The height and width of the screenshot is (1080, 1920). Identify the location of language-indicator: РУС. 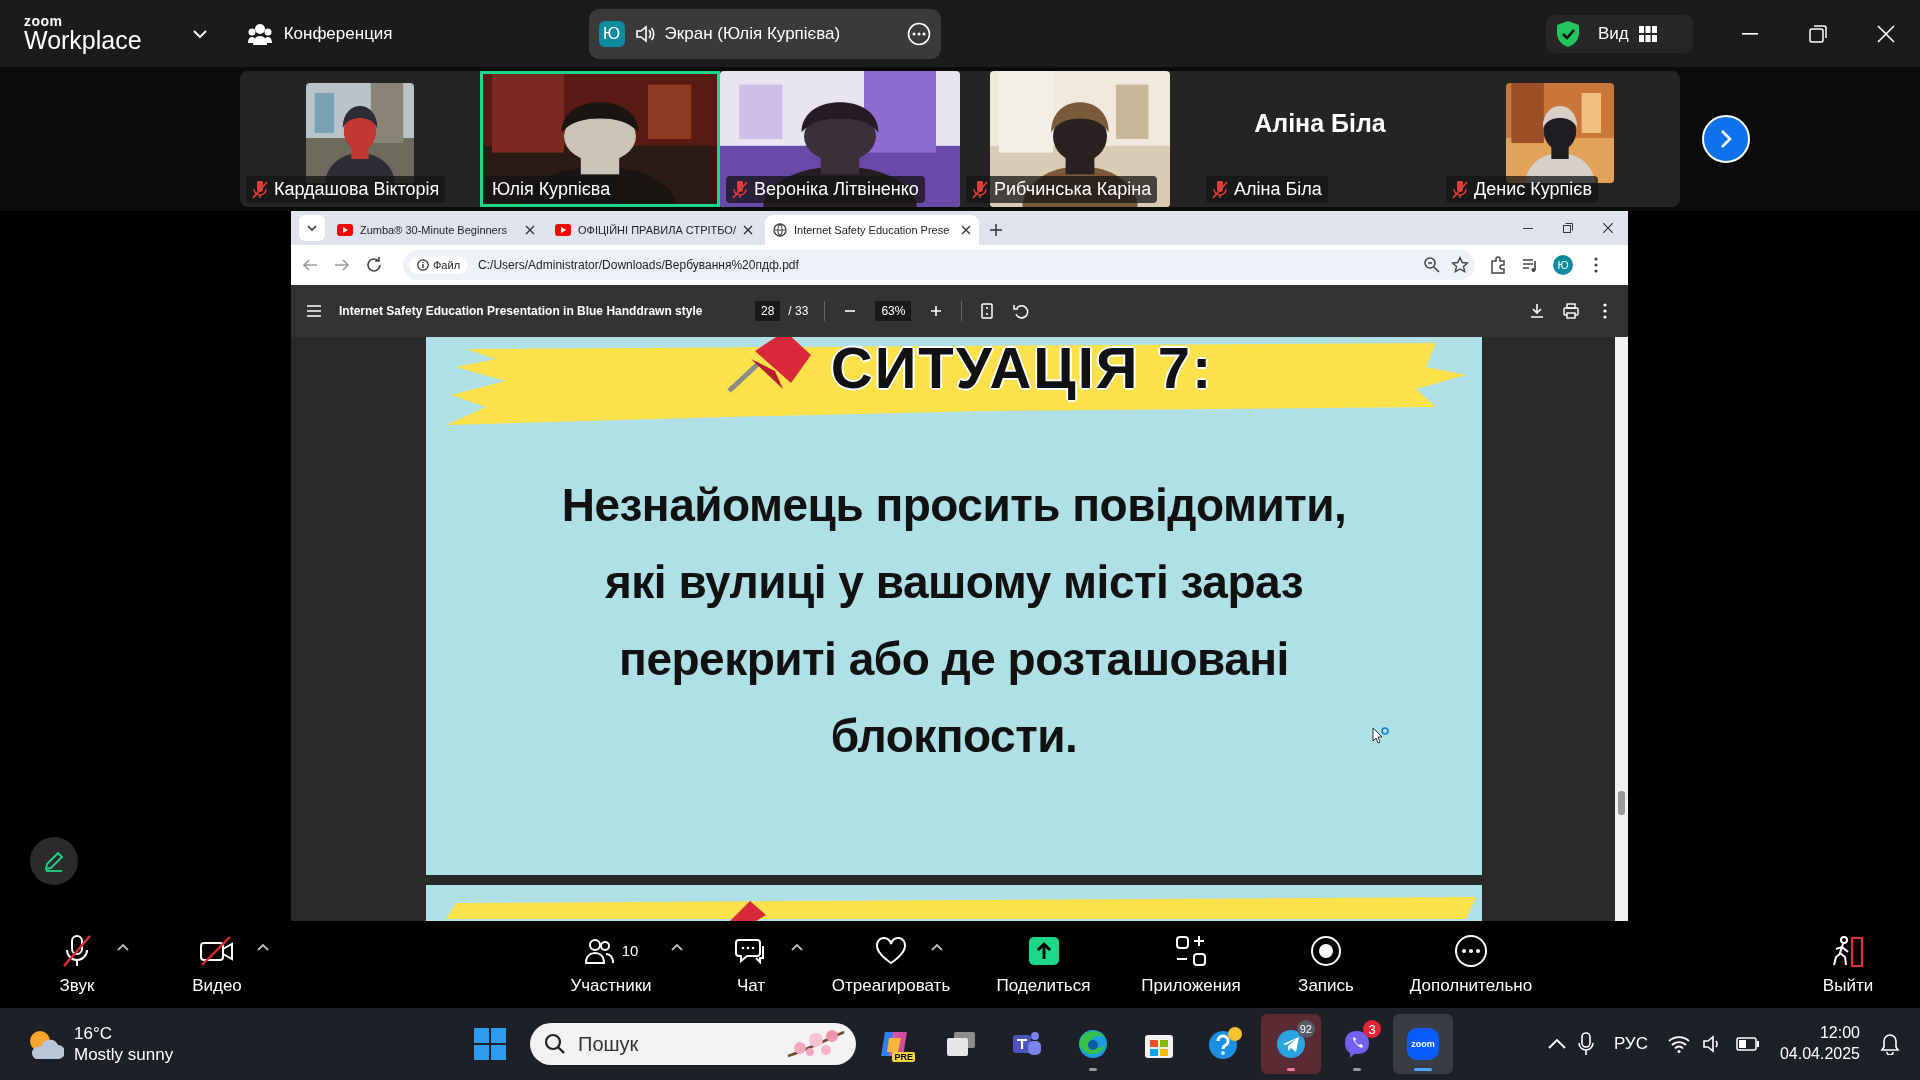
(1630, 1044).